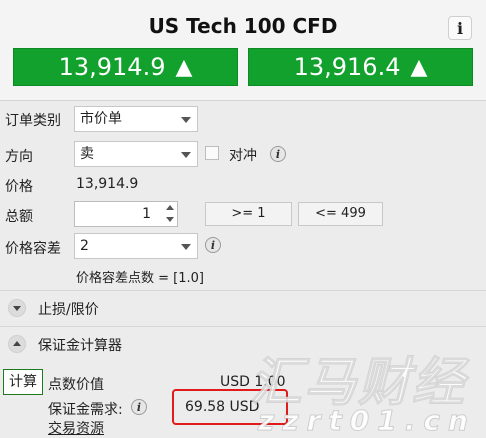 The image size is (486, 438). Describe the element at coordinates (87, 154) in the screenshot. I see `direction-value: 卖` at that location.